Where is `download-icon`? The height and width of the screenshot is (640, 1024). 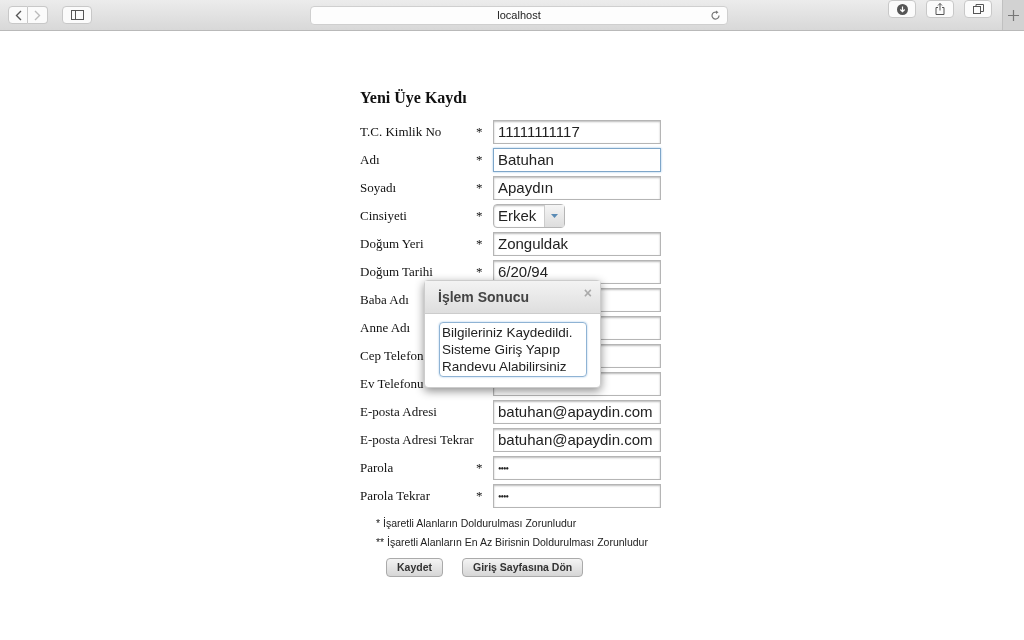 download-icon is located at coordinates (902, 9).